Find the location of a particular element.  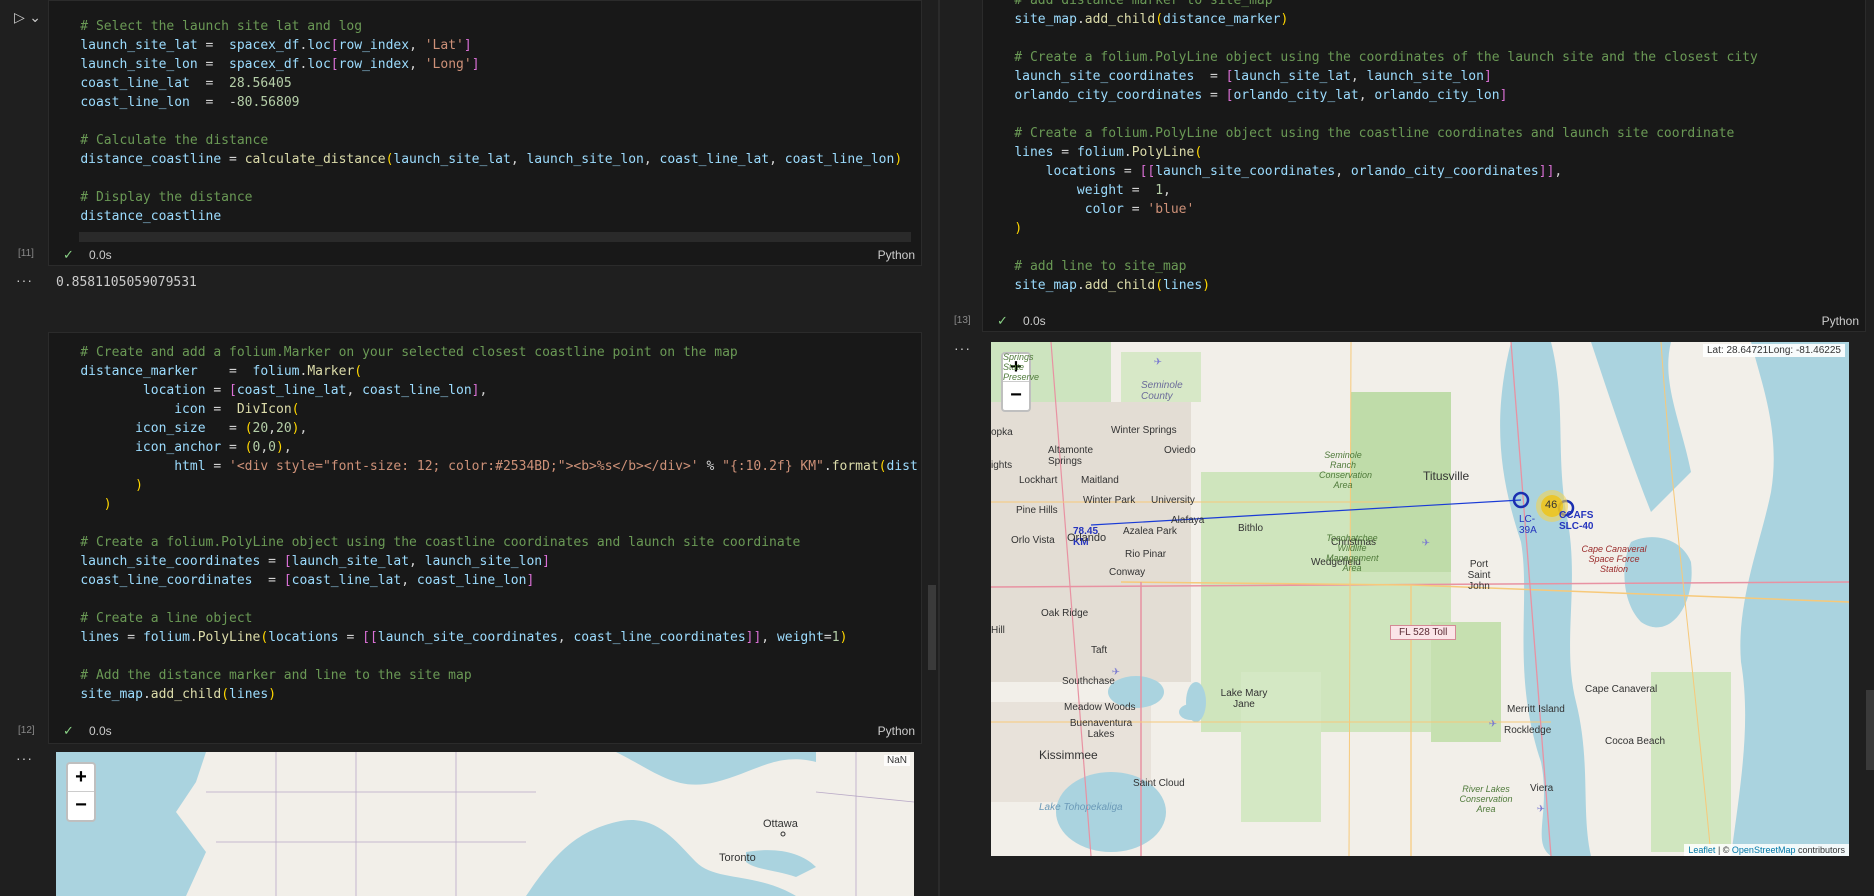

code-line: # add line to site_map is located at coordinates (1424, 266).